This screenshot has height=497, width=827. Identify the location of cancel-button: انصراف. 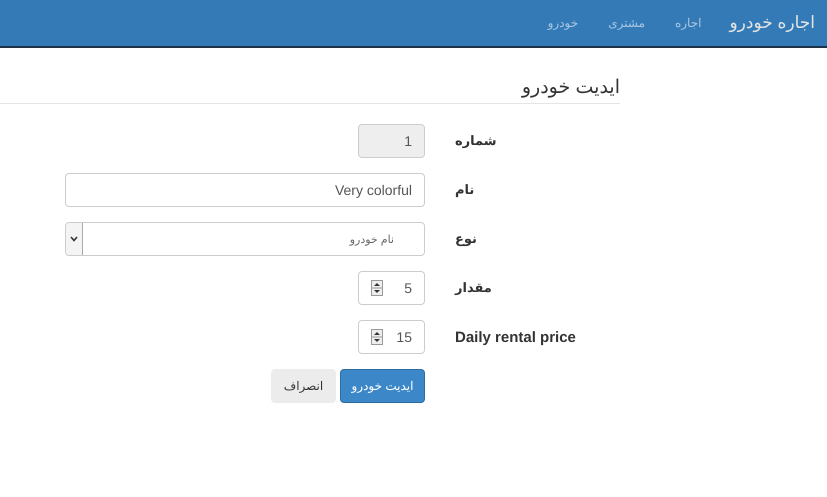
(303, 386).